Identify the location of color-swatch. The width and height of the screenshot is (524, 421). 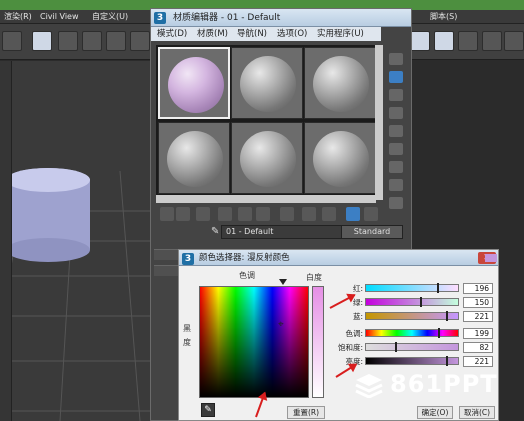
(491, 258).